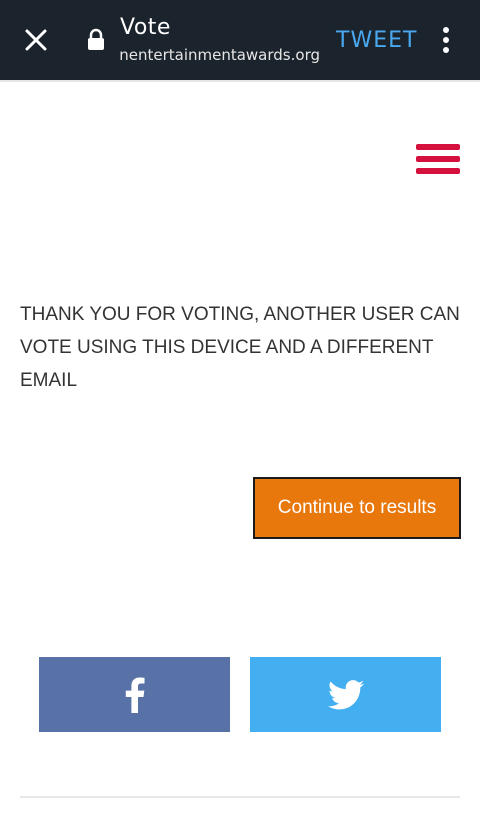 The width and height of the screenshot is (480, 815). I want to click on more-vertical-icon, so click(446, 40).